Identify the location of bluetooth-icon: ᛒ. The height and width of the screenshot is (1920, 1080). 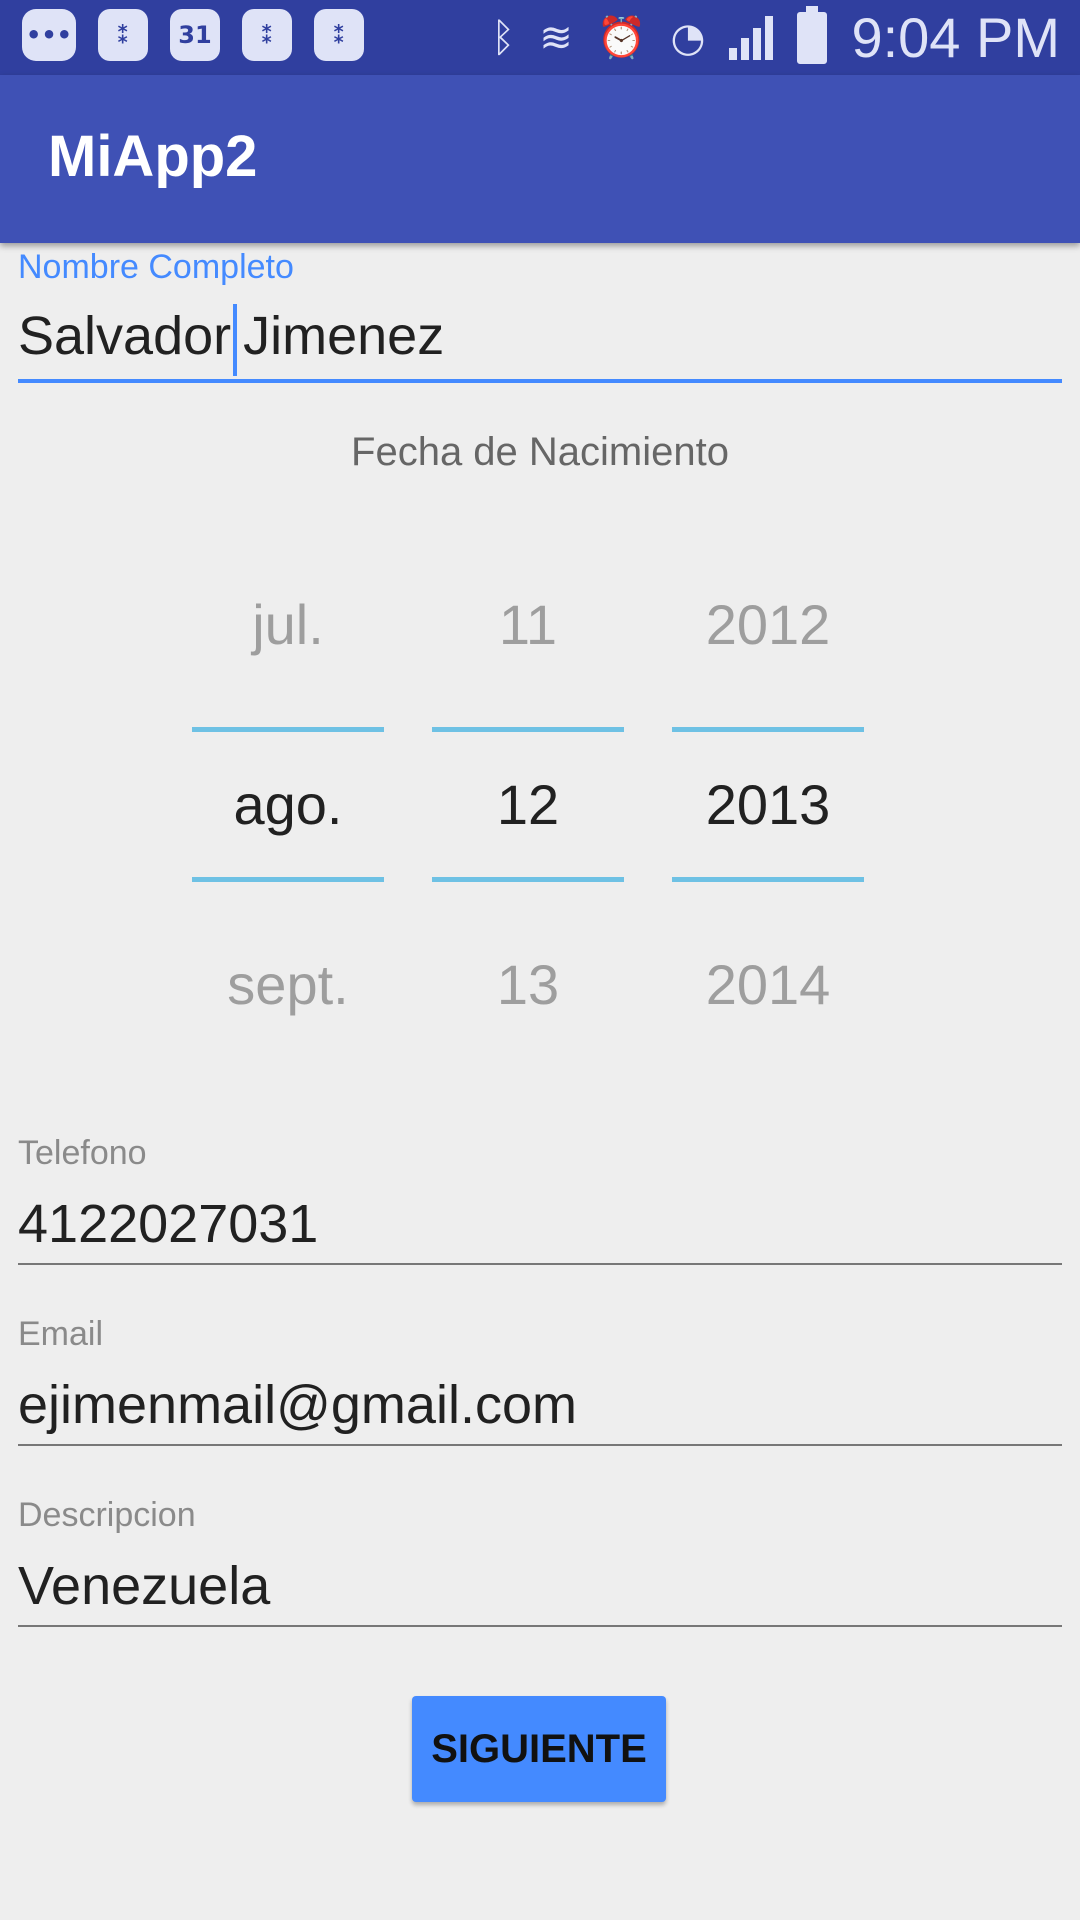
(503, 38).